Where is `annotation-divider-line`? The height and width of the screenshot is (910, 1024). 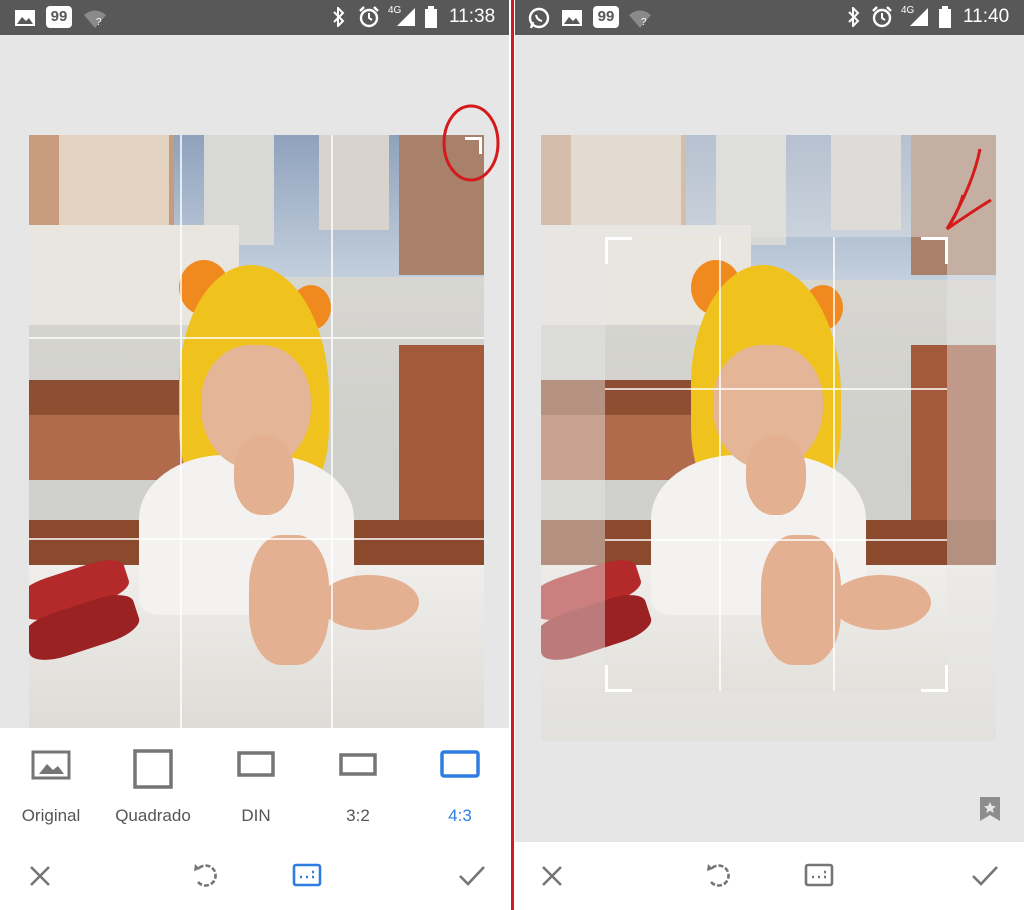
annotation-divider-line is located at coordinates (512, 455).